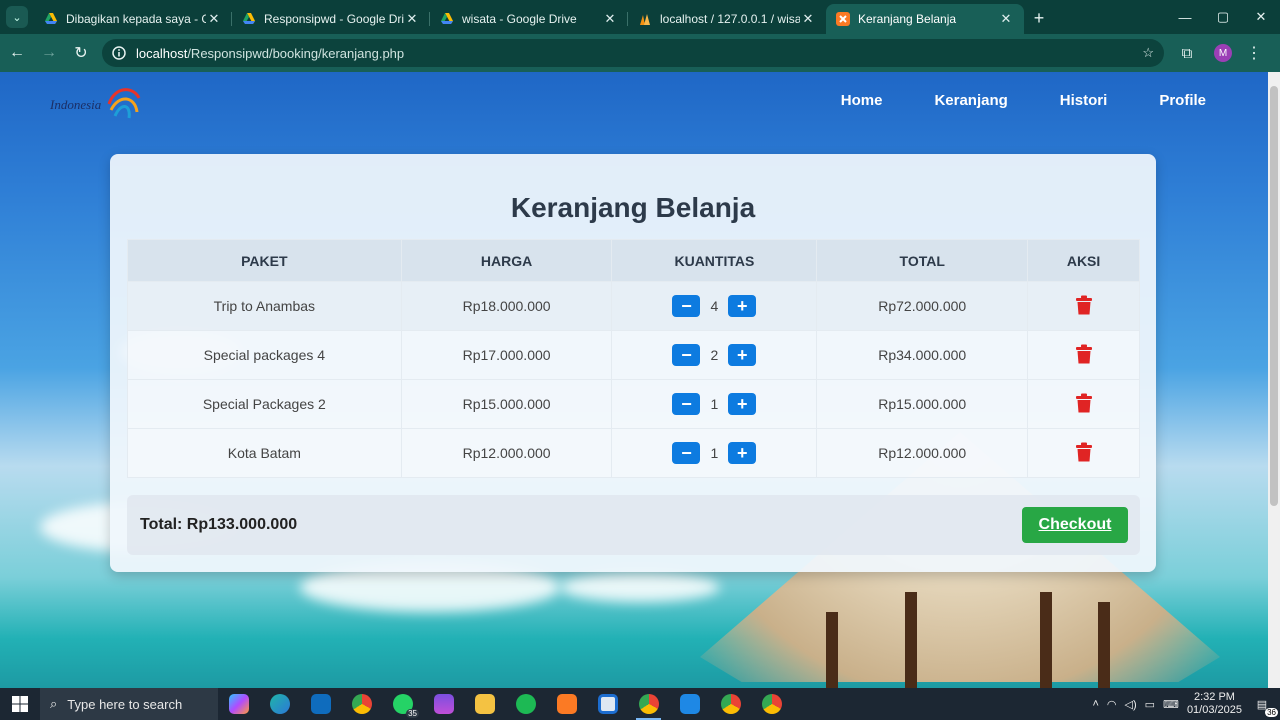 The width and height of the screenshot is (1280, 720). What do you see at coordinates (1214, 697) in the screenshot?
I see `clock-time: 2:32 PM` at bounding box center [1214, 697].